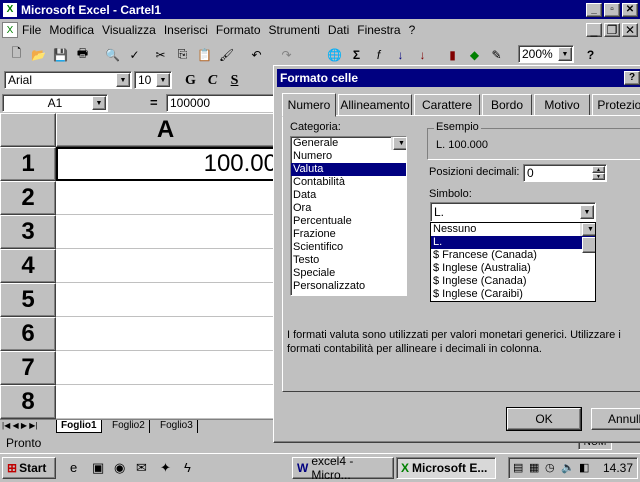 The height and width of the screenshot is (482, 640). What do you see at coordinates (38, 54) in the screenshot?
I see `open-icon: 📂` at bounding box center [38, 54].